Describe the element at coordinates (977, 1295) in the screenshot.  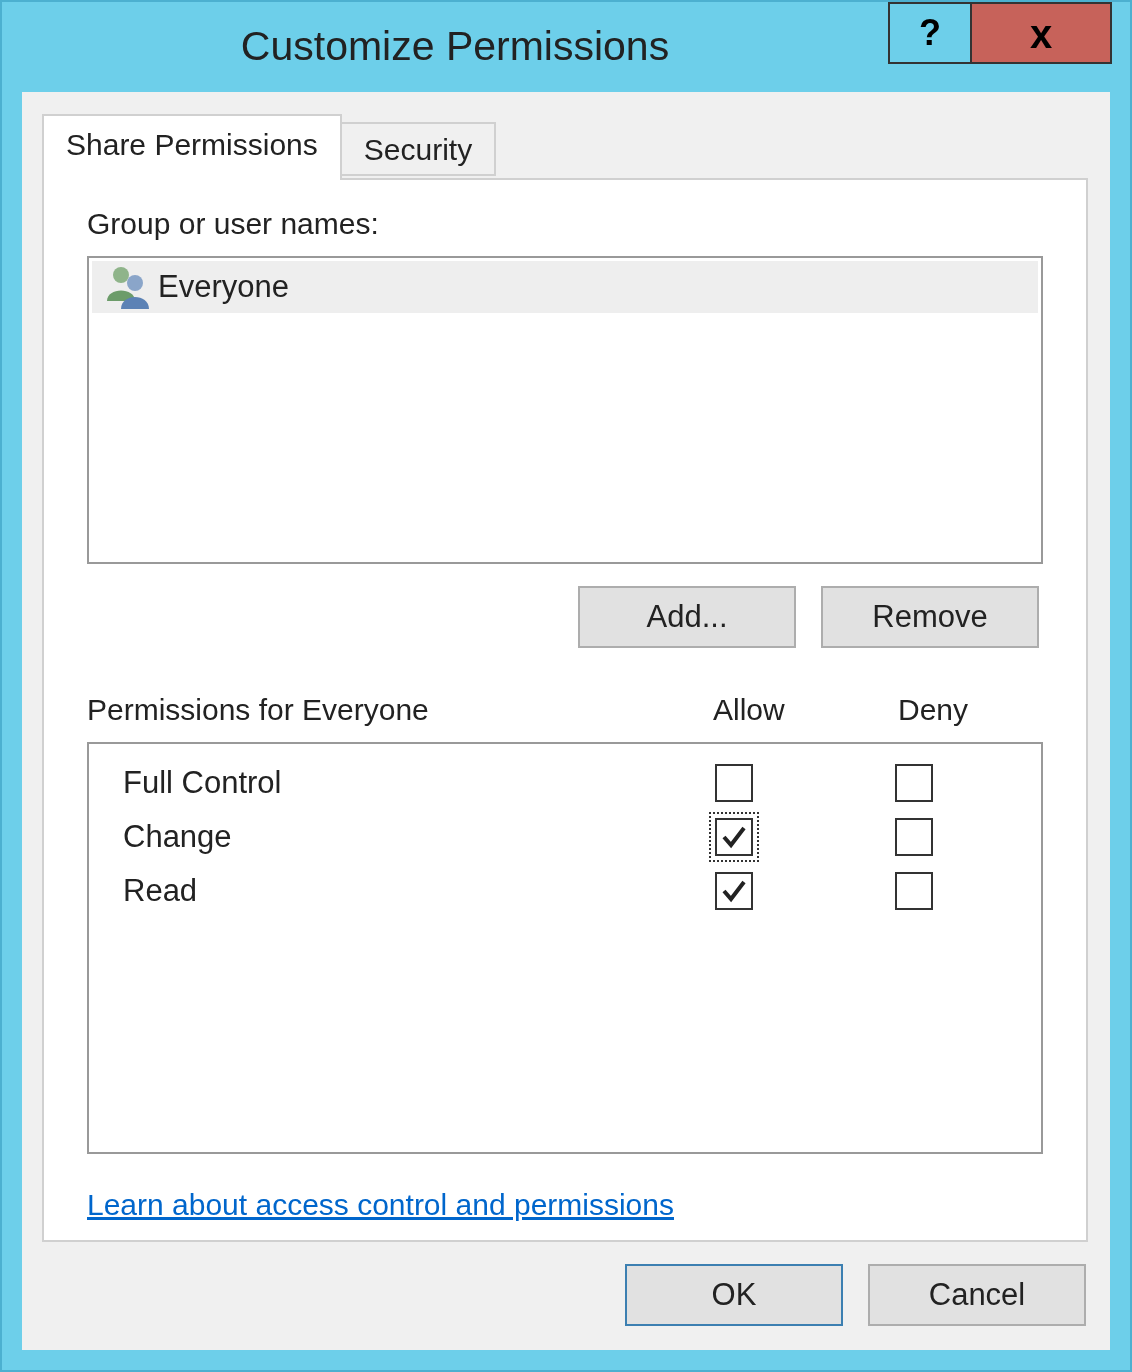
I see `dialog-button: Cancel` at that location.